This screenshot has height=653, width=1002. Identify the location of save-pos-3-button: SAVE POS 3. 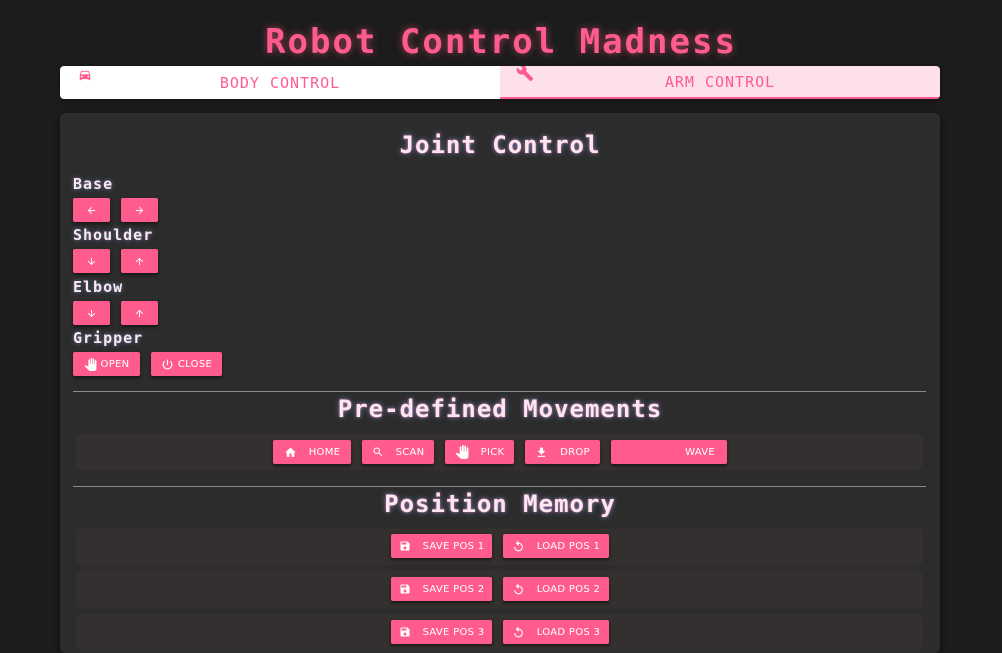
(441, 632).